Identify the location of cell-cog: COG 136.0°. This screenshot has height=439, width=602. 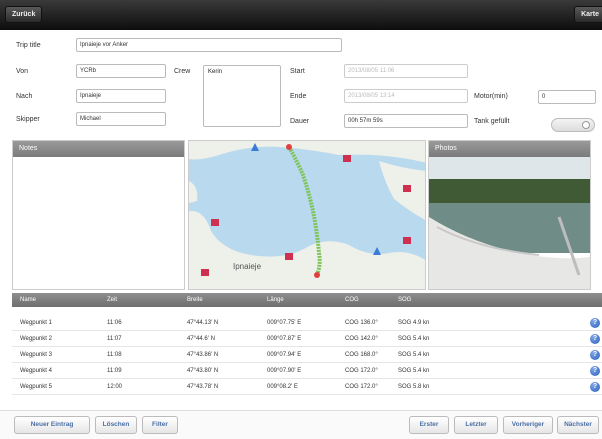
(361, 323).